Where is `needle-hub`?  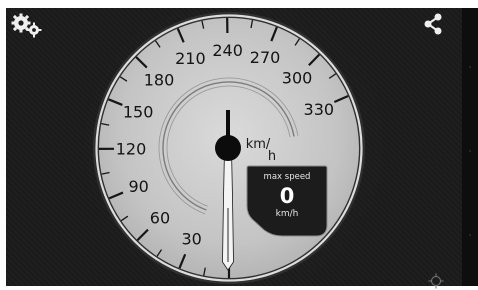
needle-hub is located at coordinates (228, 148).